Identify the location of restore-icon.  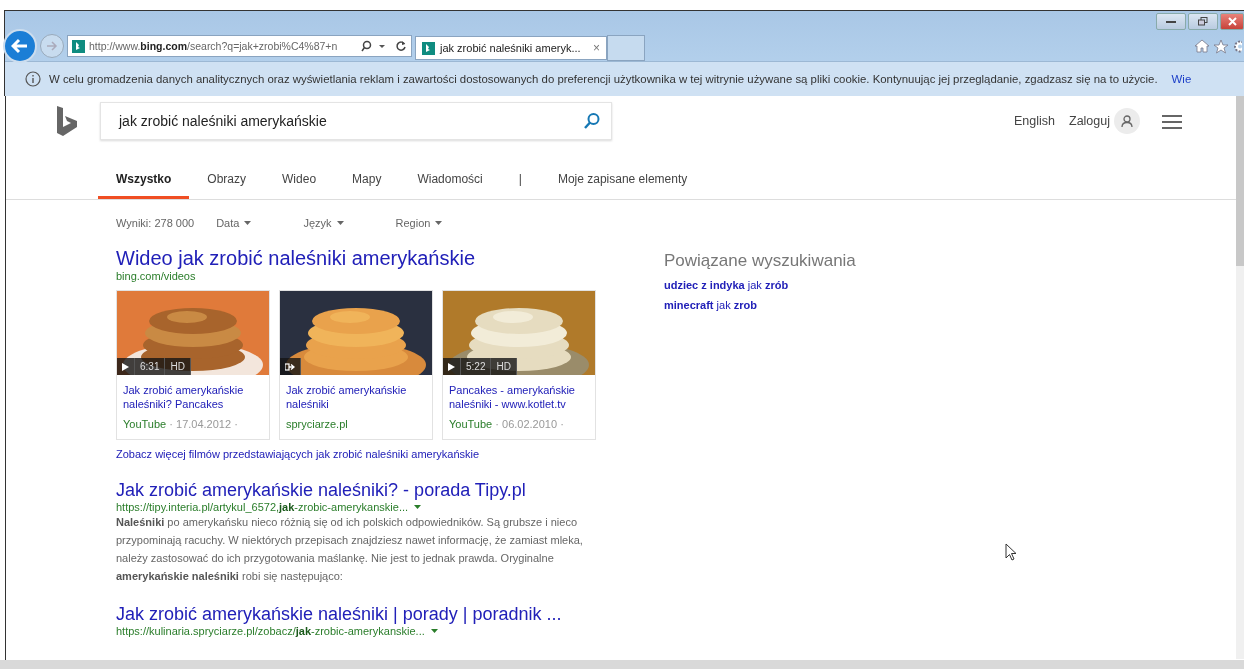
(1203, 21).